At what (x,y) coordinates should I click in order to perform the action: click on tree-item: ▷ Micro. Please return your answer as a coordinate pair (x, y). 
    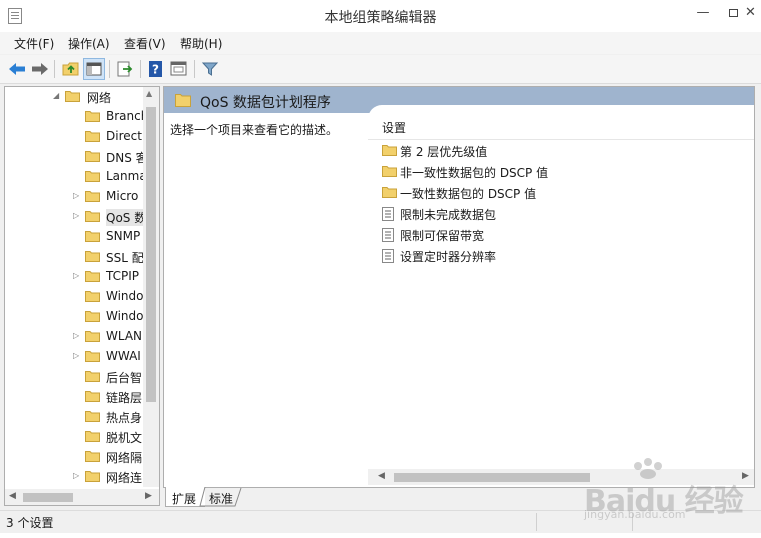
    Looking at the image, I should click on (75, 197).